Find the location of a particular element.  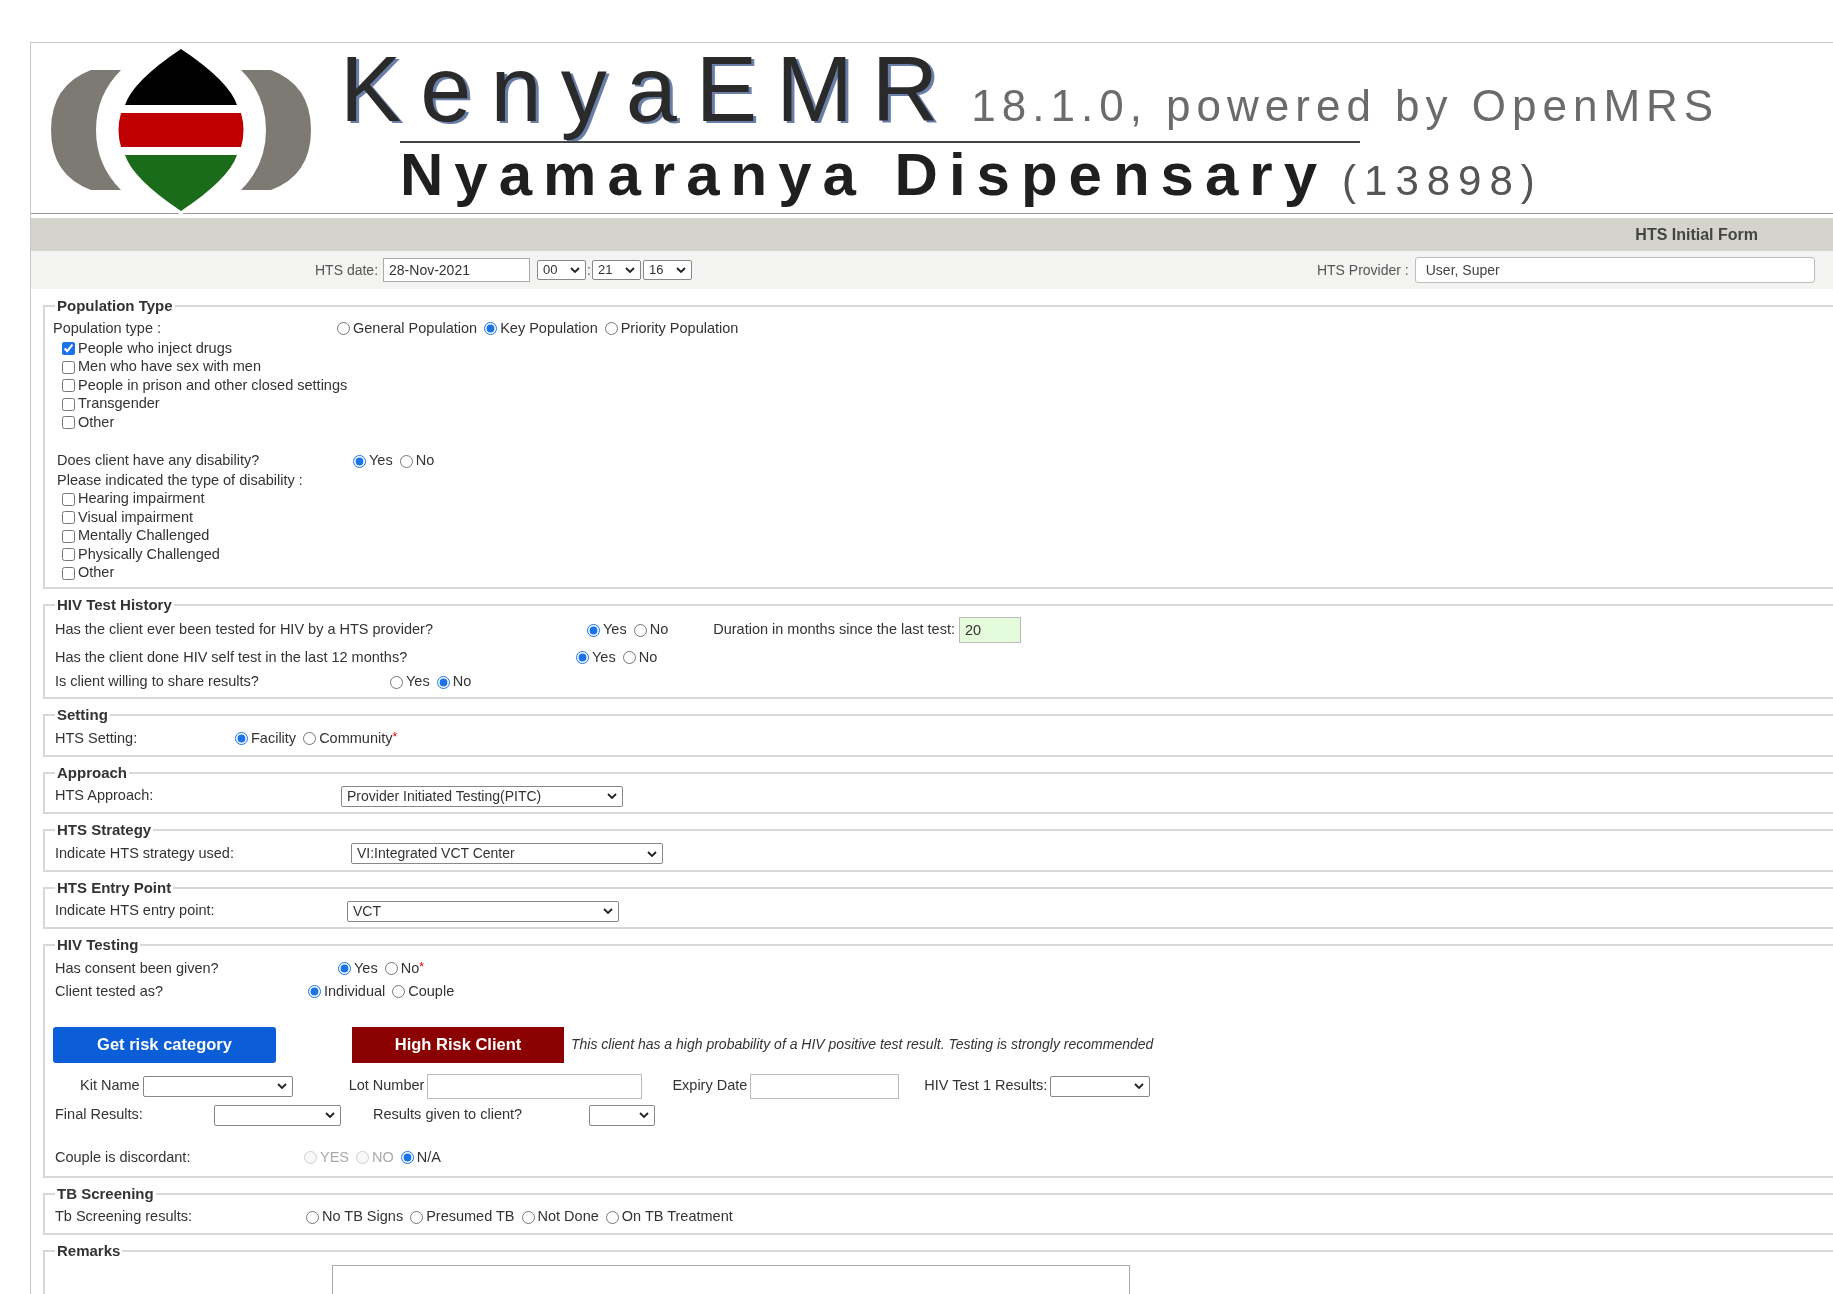

risk-message: This client has a high probability of a HIV positive test result. Testing is strongly recommended is located at coordinates (862, 1044).